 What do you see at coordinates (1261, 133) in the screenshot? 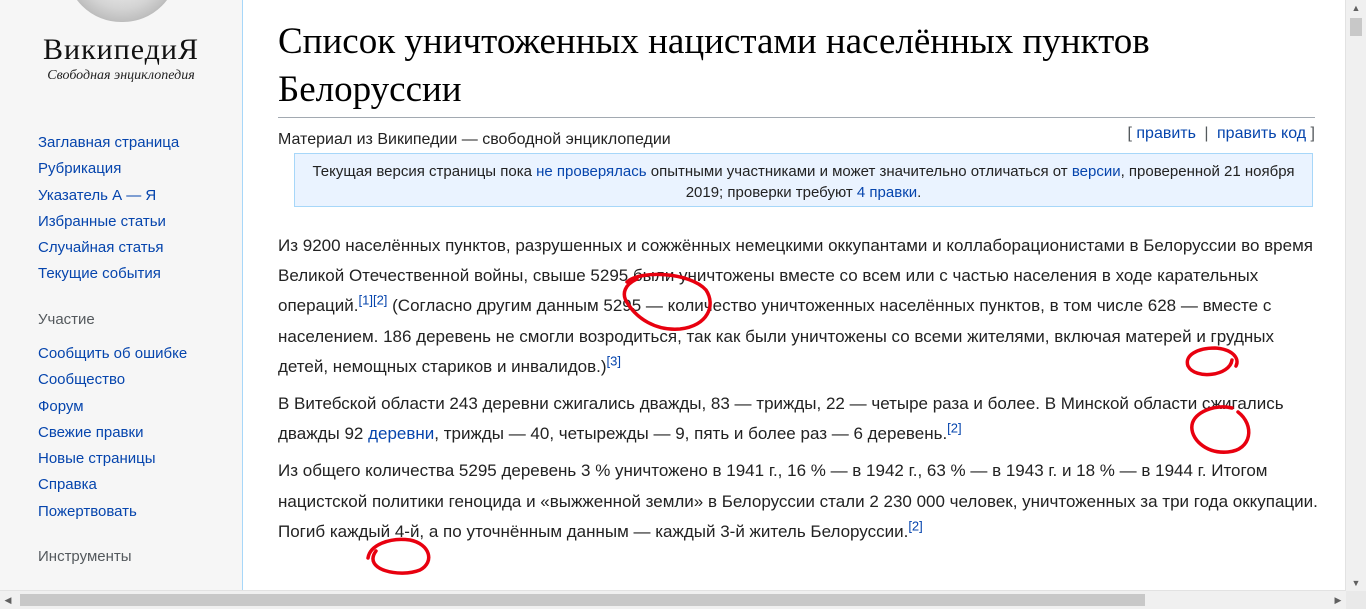
I see `edit-source-link: править код` at bounding box center [1261, 133].